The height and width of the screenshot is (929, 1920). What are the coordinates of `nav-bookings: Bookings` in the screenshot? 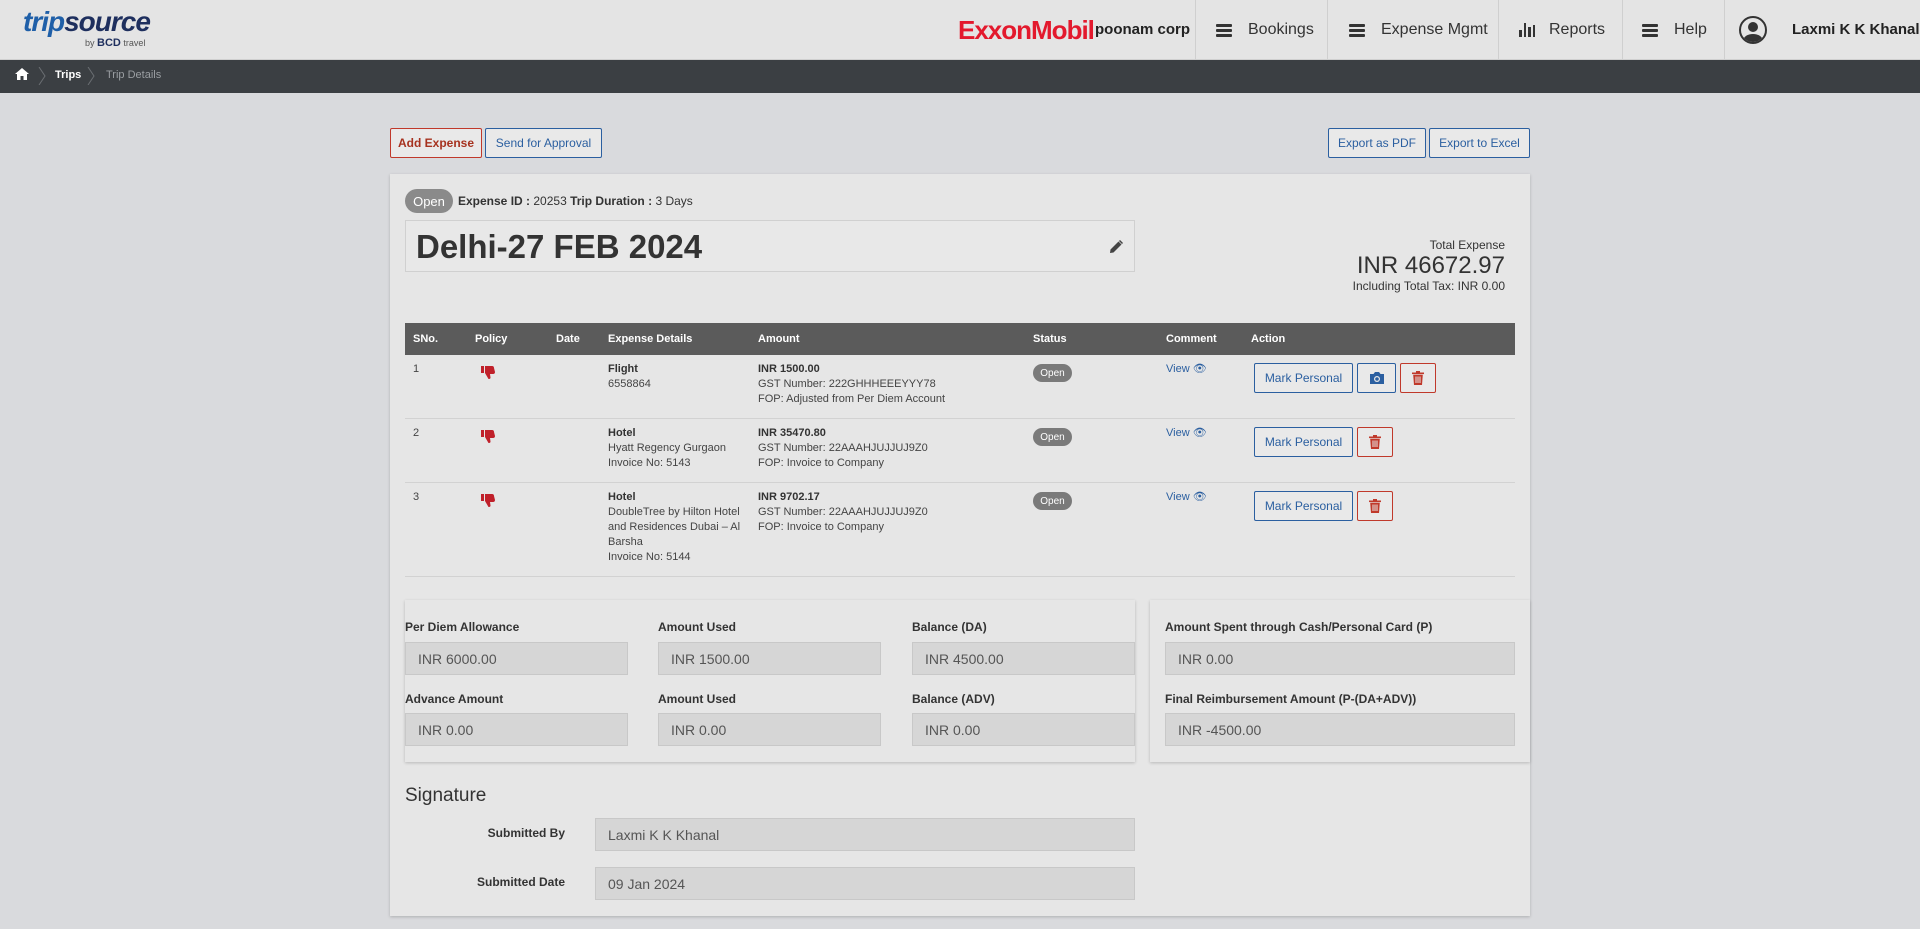 It's located at (1261, 30).